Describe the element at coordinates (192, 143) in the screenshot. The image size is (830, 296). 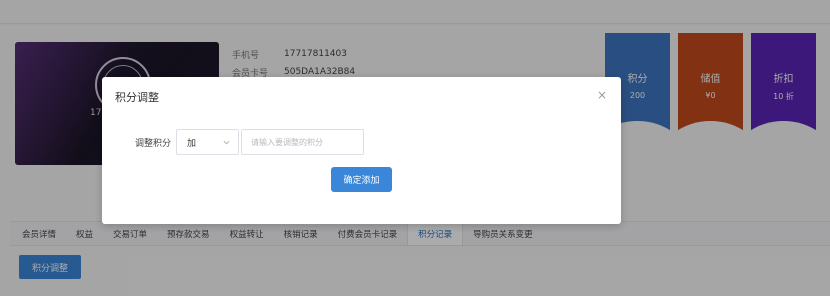
I see `adjust-type-value: 加` at that location.